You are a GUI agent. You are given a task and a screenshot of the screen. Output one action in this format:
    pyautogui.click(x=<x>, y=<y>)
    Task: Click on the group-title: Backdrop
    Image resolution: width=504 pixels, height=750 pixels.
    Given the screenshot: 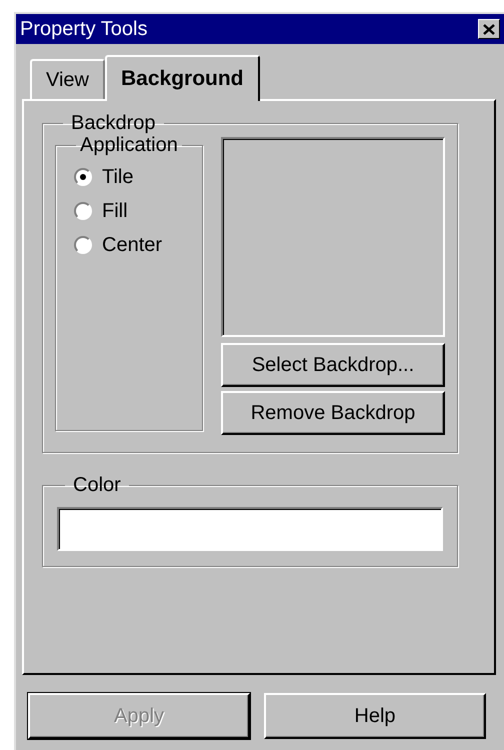 What is the action you would take?
    pyautogui.click(x=113, y=123)
    